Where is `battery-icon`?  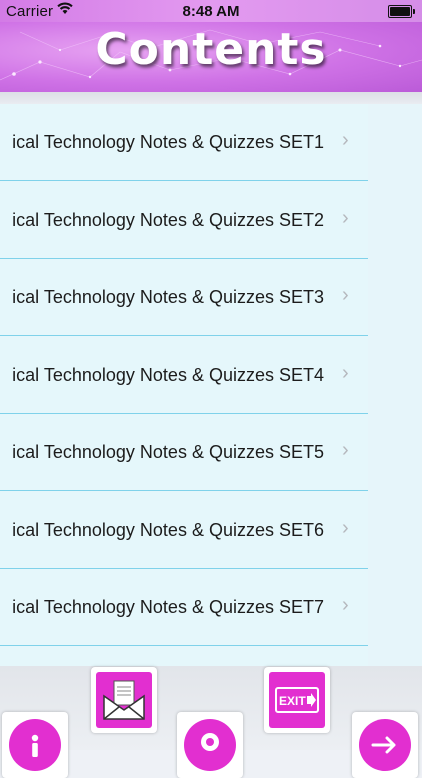 battery-icon is located at coordinates (401, 11).